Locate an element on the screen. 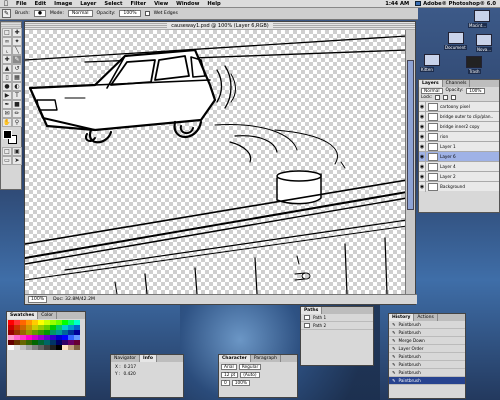  slice-tool-icon: ╲ is located at coordinates (17, 50).